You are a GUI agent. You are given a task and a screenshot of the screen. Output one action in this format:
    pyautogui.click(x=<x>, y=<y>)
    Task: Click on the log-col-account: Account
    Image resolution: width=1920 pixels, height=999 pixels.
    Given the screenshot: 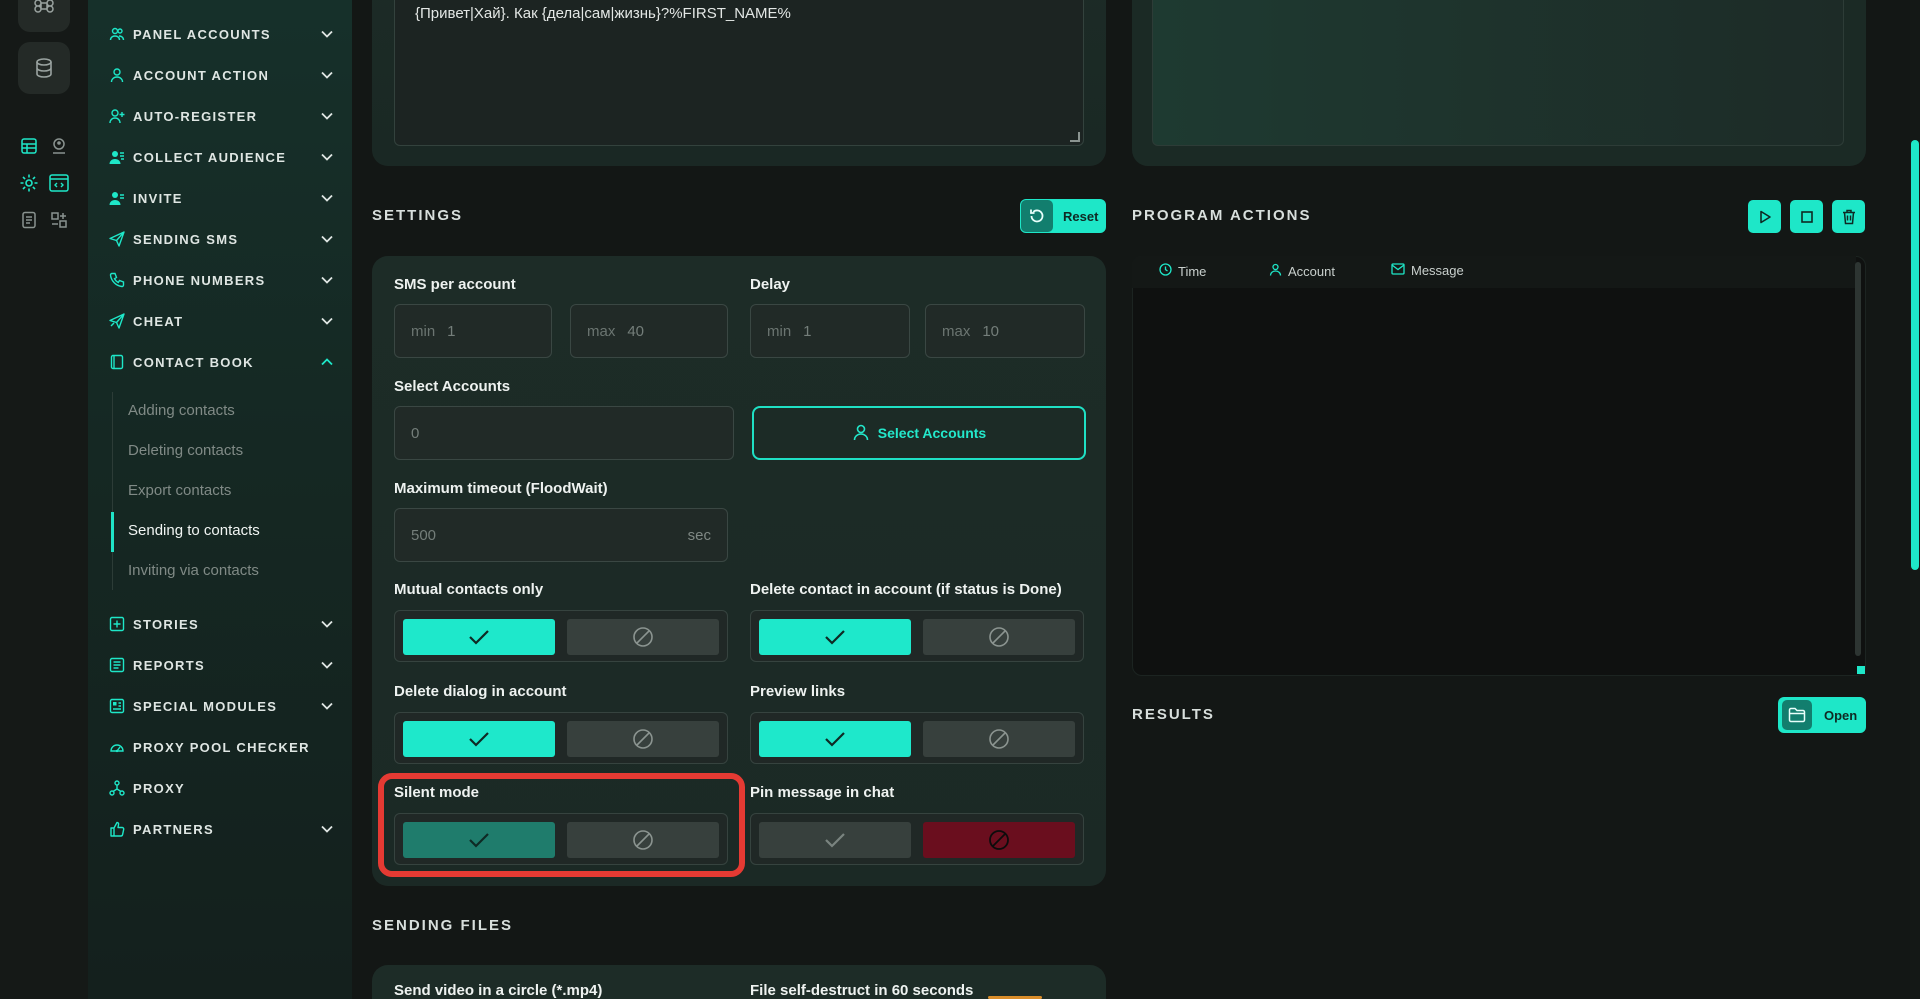 What is the action you would take?
    pyautogui.click(x=1302, y=271)
    